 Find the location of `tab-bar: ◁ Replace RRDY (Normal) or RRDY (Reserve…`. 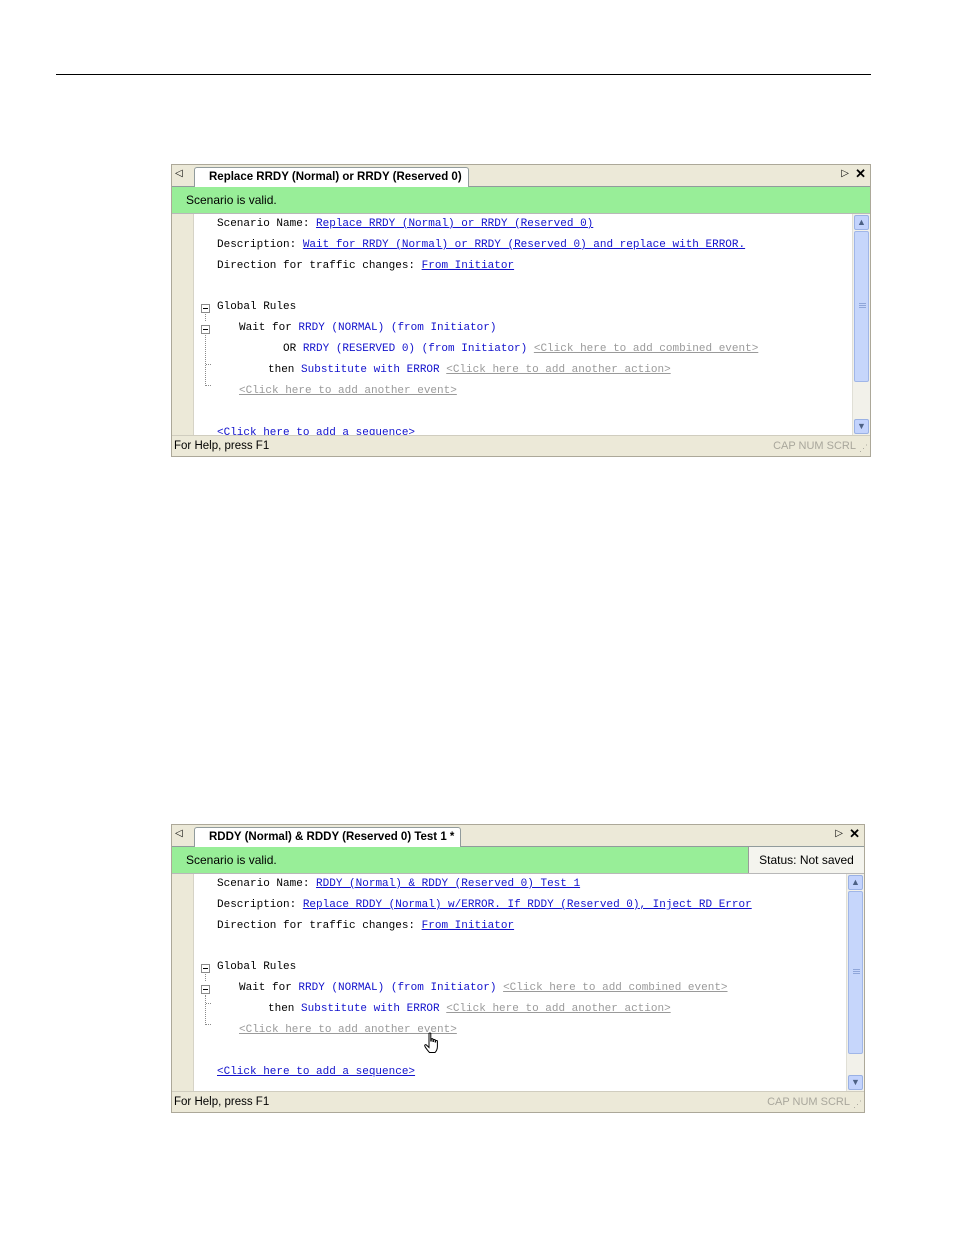

tab-bar: ◁ Replace RRDY (Normal) or RRDY (Reserve… is located at coordinates (521, 176).